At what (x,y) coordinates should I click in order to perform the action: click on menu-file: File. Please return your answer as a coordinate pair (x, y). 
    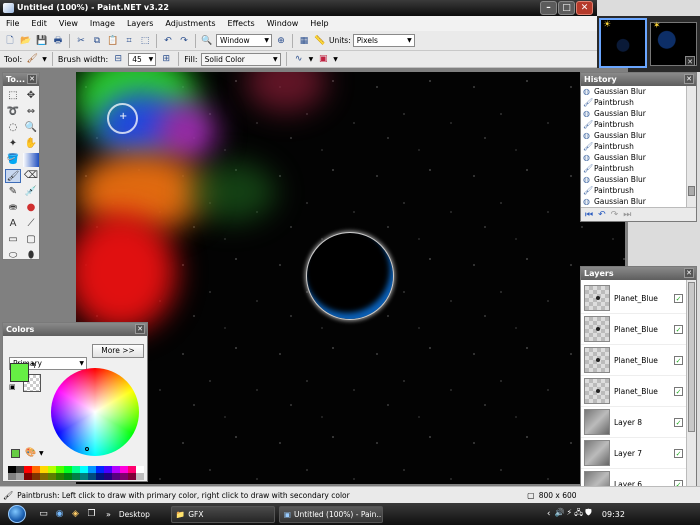
    Looking at the image, I should click on (12, 23).